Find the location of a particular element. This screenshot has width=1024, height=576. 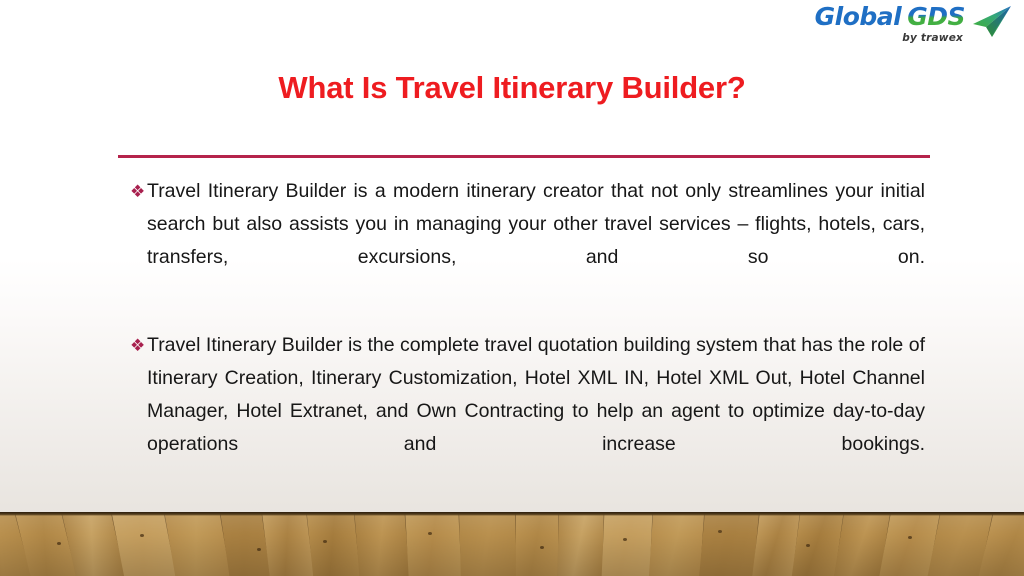

title-divider is located at coordinates (524, 156).